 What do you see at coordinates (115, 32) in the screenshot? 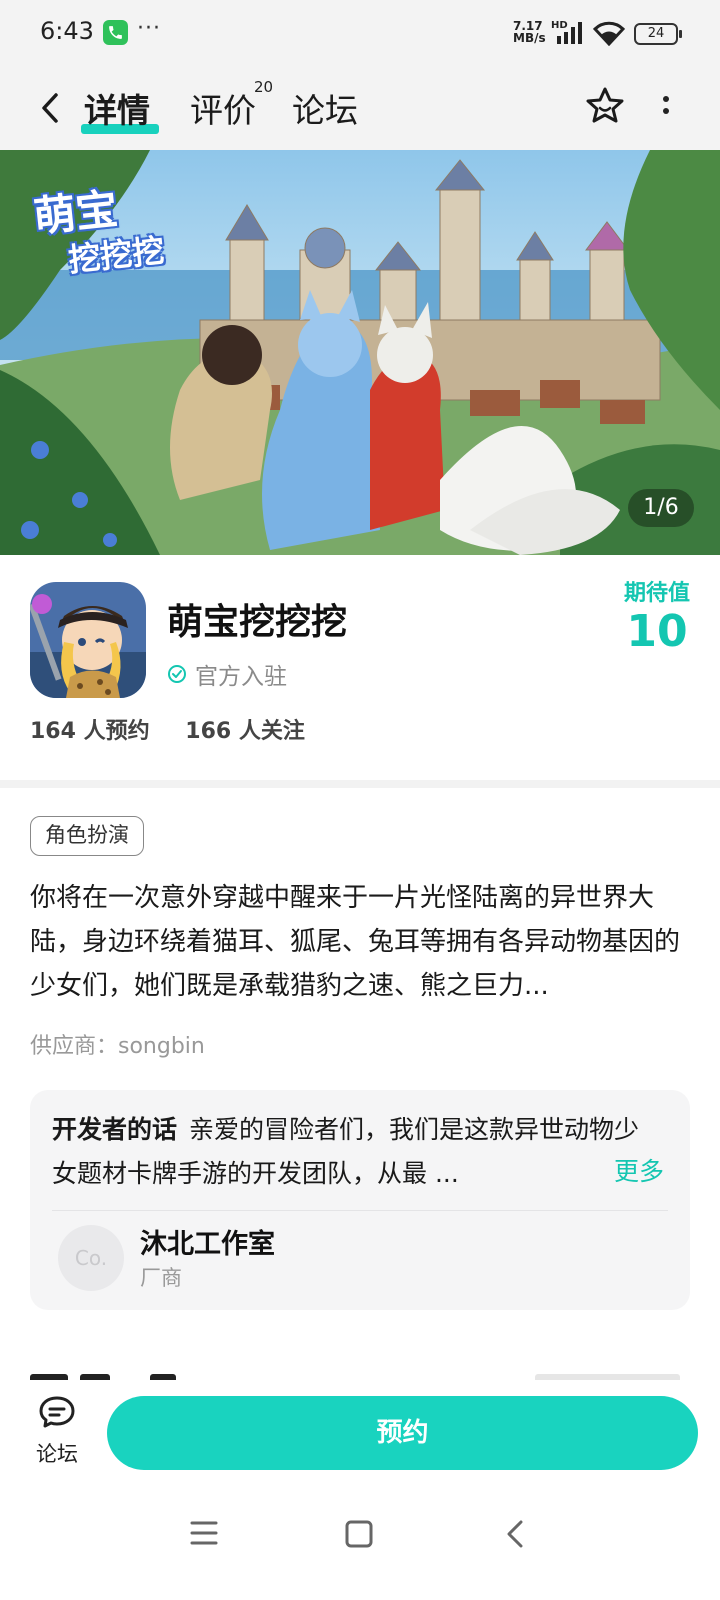
I see `phone-call-icon` at bounding box center [115, 32].